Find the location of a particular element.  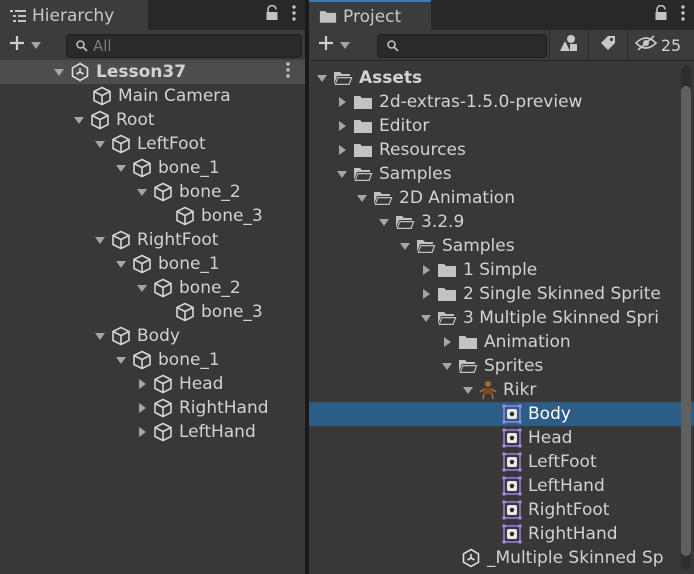

hierarchy-item-body: Body is located at coordinates (152, 336).